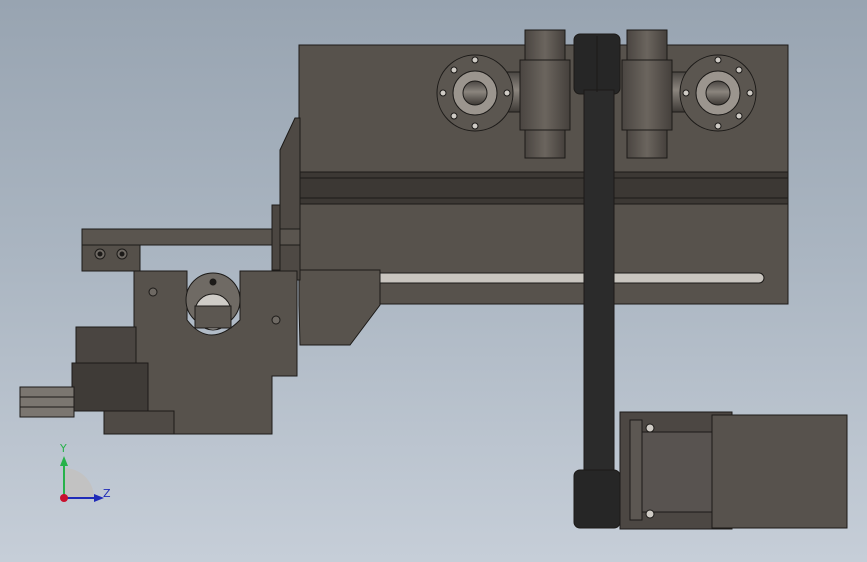 This screenshot has width=867, height=562. What do you see at coordinates (111, 258) in the screenshot?
I see `arm-block` at bounding box center [111, 258].